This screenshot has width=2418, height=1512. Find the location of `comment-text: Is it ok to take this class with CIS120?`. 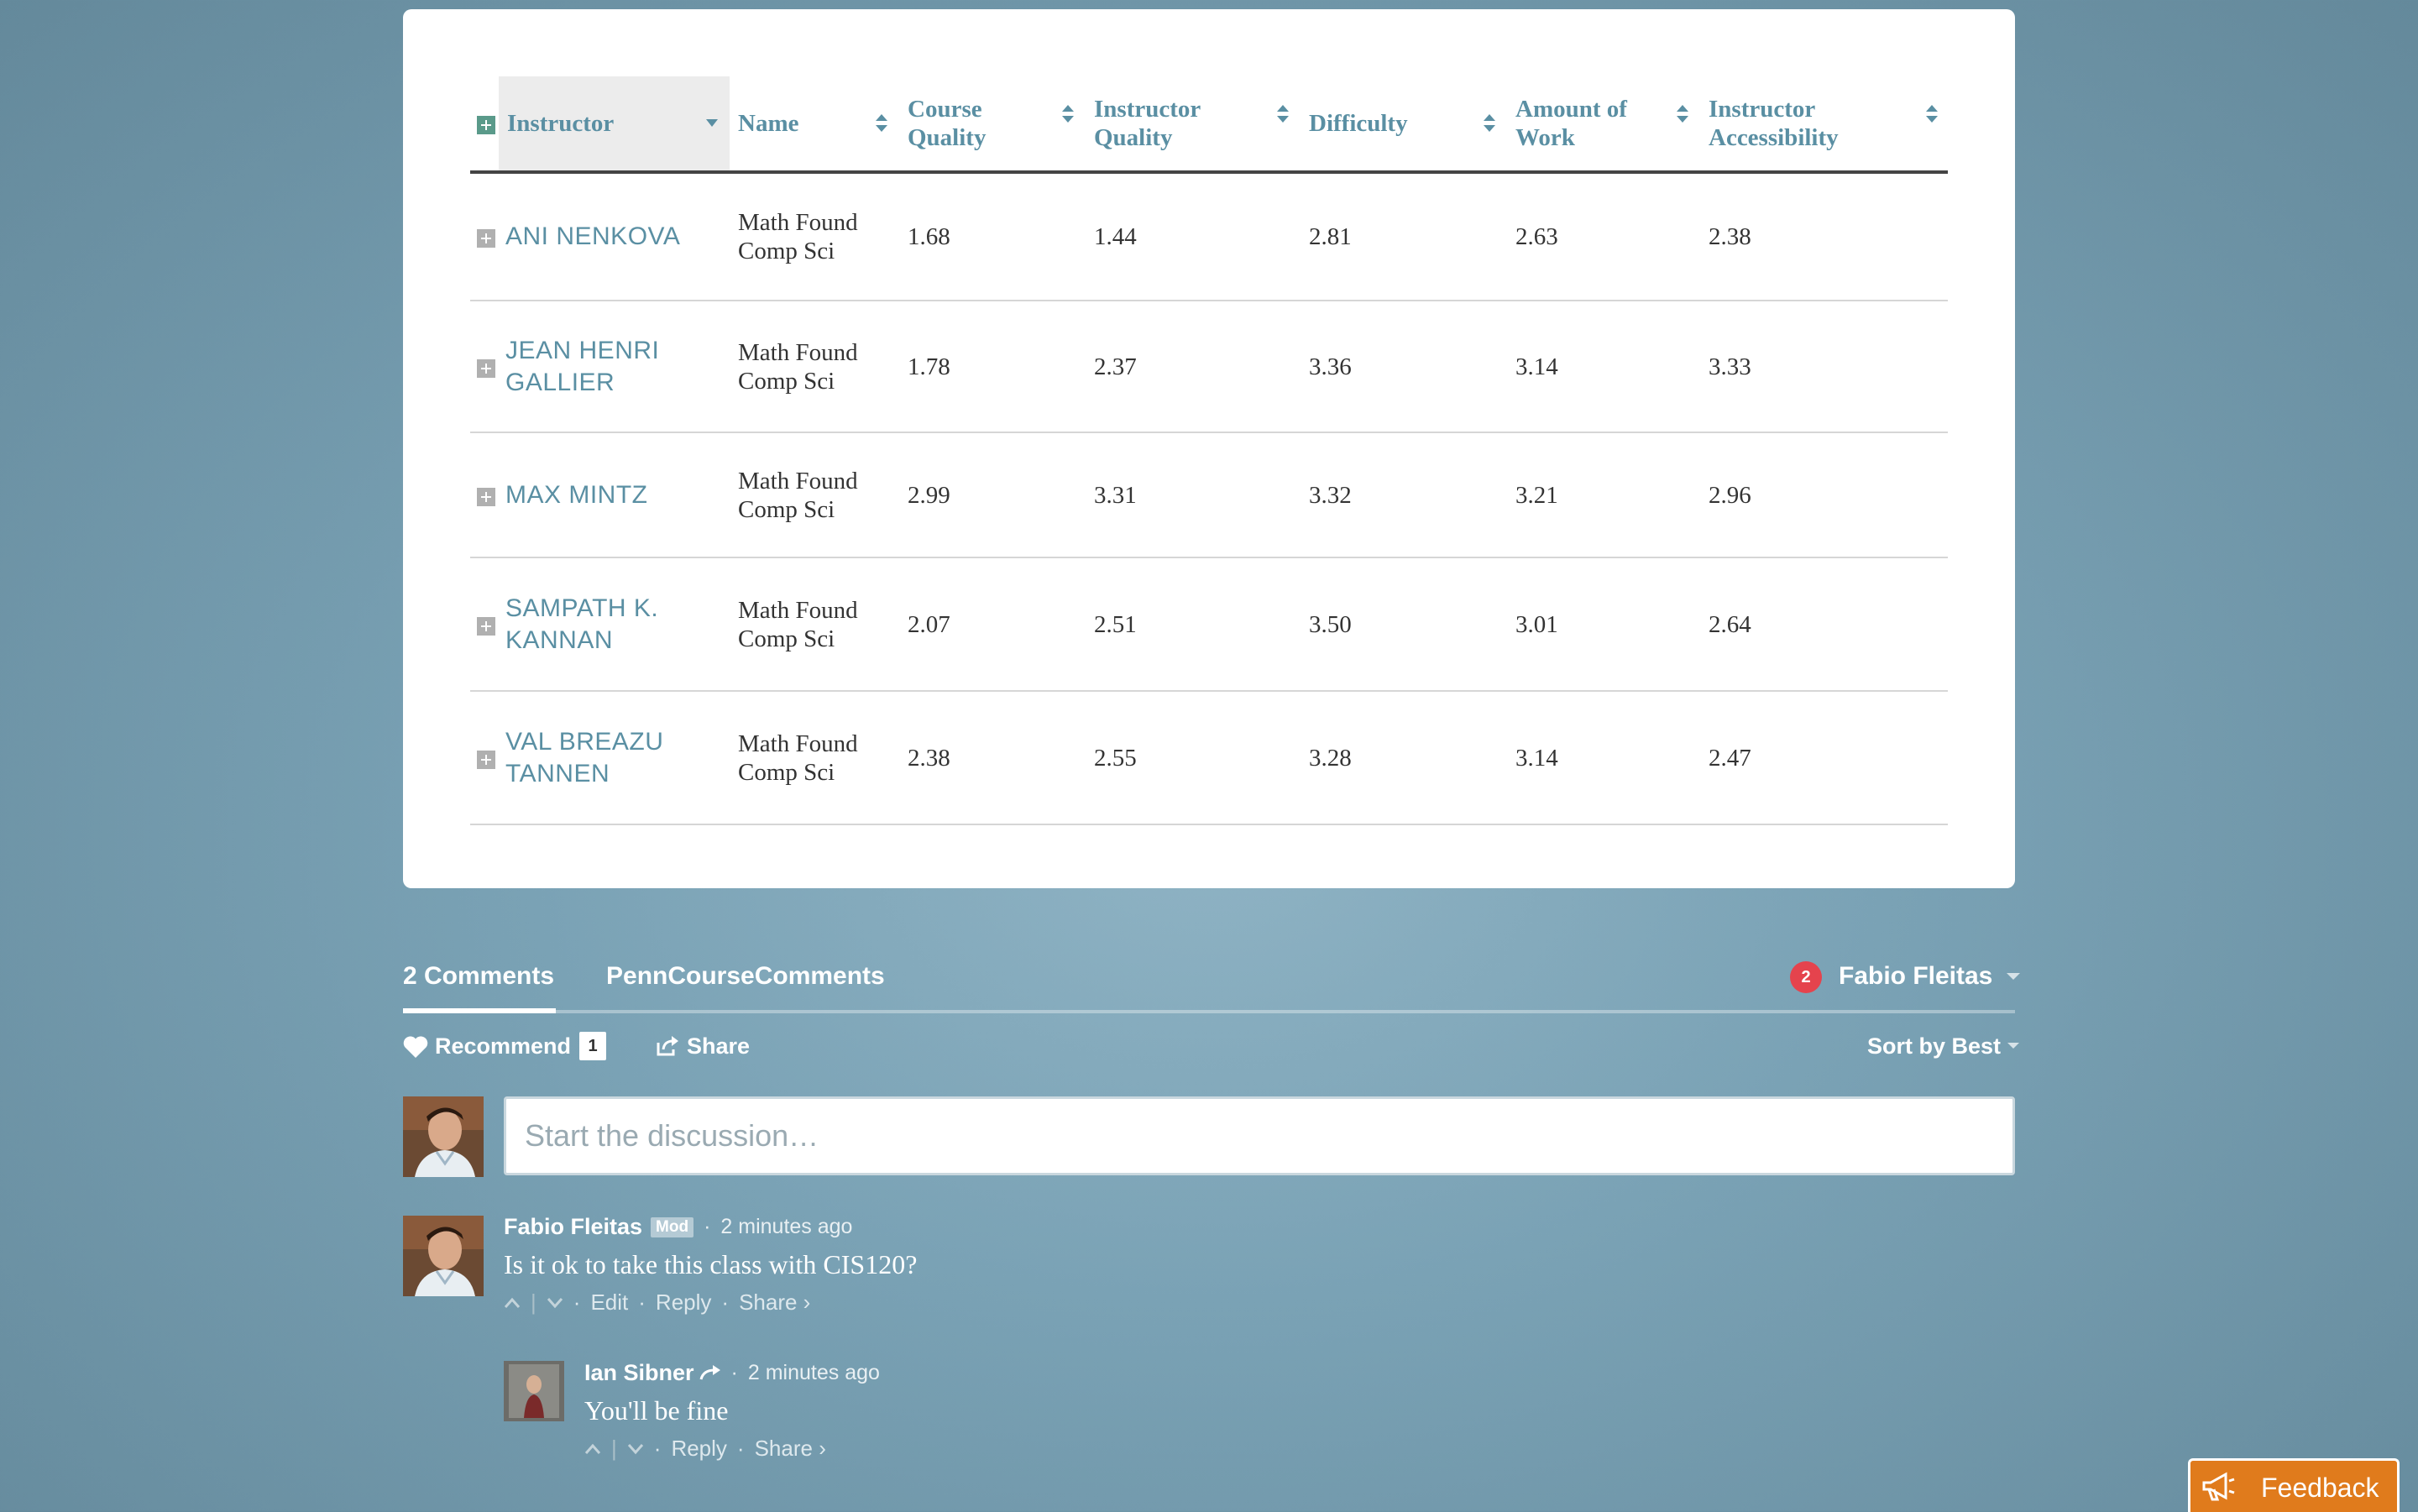

comment-text: Is it ok to take this class with CIS120? is located at coordinates (711, 1264).